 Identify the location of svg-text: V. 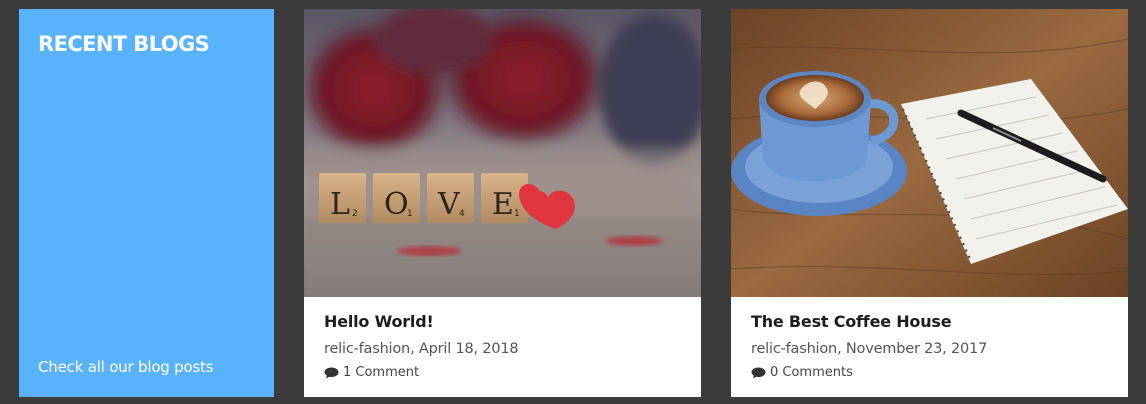
(449, 204).